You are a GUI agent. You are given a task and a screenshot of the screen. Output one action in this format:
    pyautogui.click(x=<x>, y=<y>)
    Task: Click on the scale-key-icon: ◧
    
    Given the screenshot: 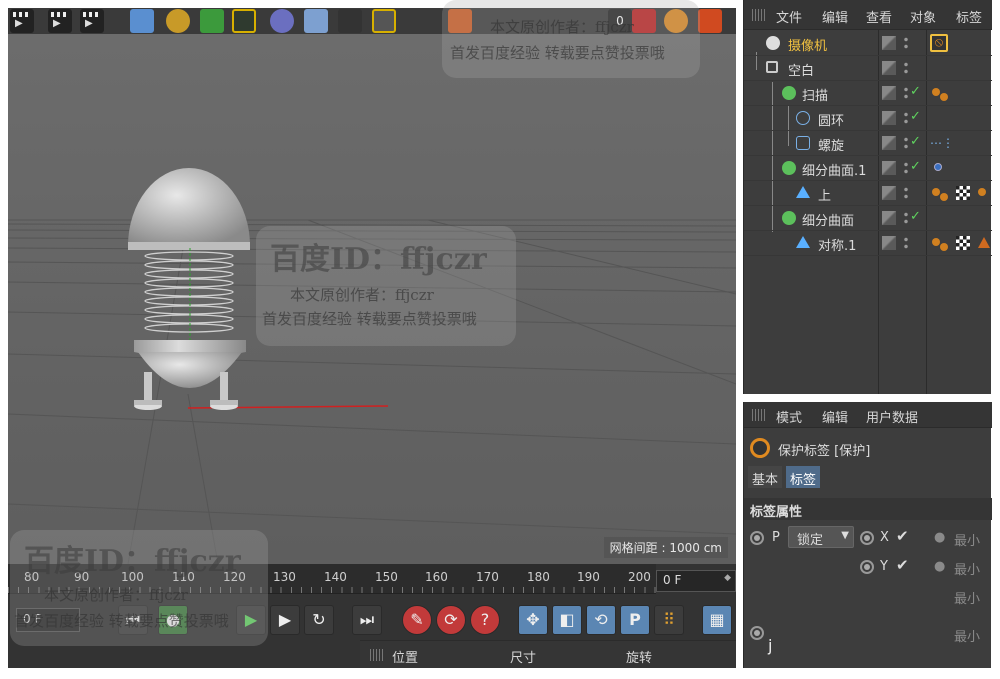 What is the action you would take?
    pyautogui.click(x=567, y=620)
    